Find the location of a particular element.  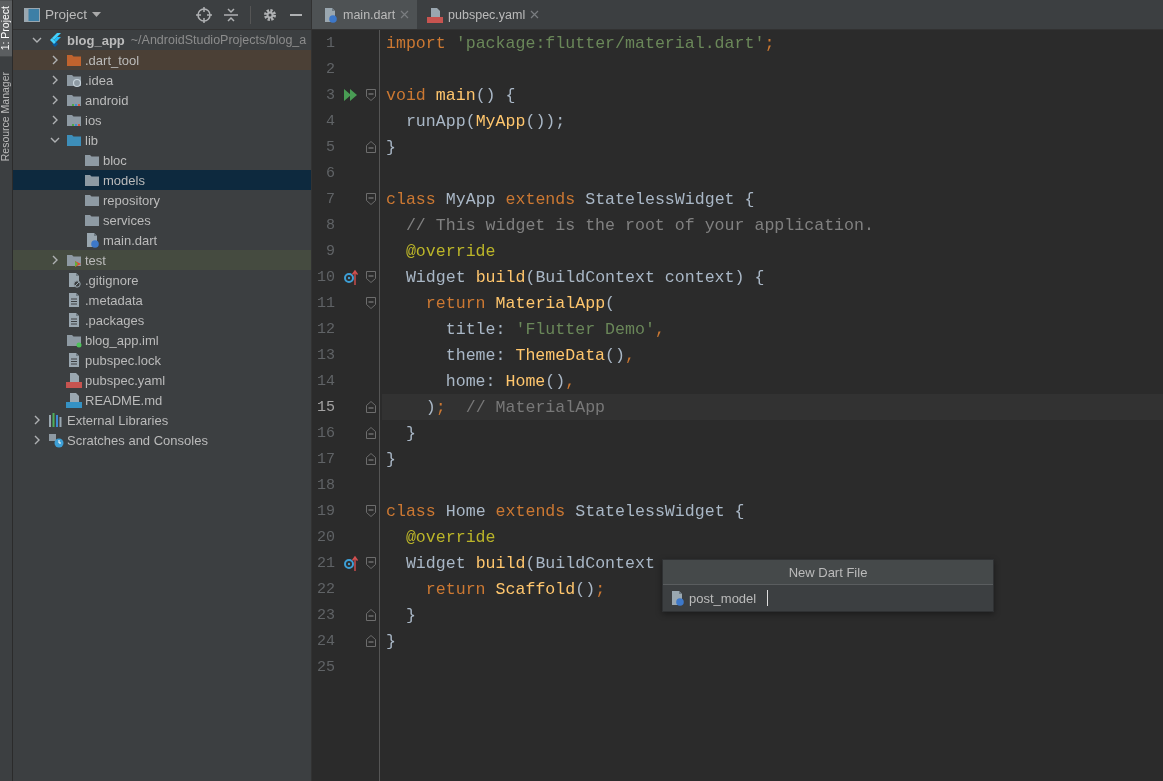

libraries-icon is located at coordinates (56, 420).